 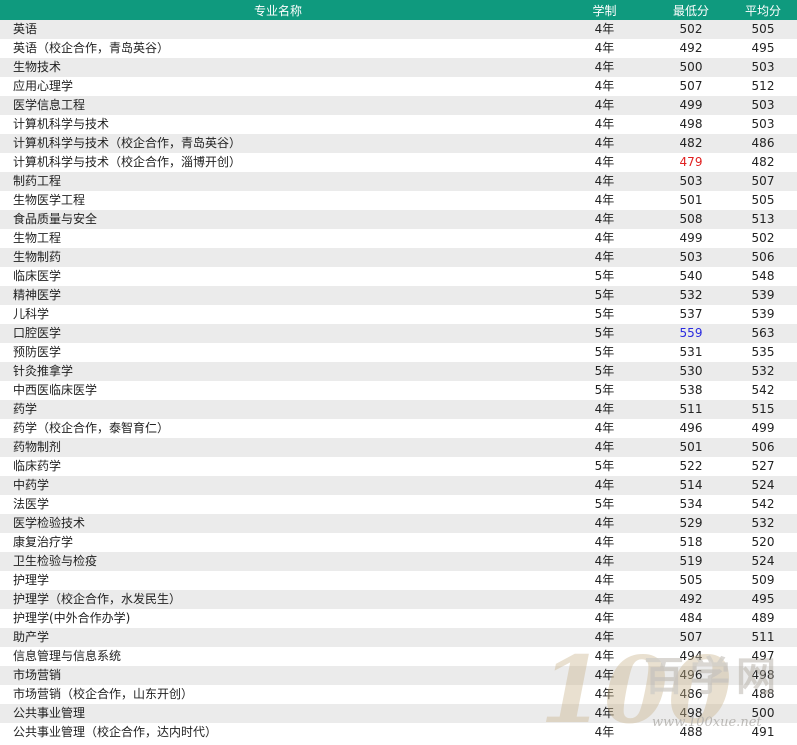 What do you see at coordinates (691, 504) in the screenshot?
I see `min-score-cell: 534` at bounding box center [691, 504].